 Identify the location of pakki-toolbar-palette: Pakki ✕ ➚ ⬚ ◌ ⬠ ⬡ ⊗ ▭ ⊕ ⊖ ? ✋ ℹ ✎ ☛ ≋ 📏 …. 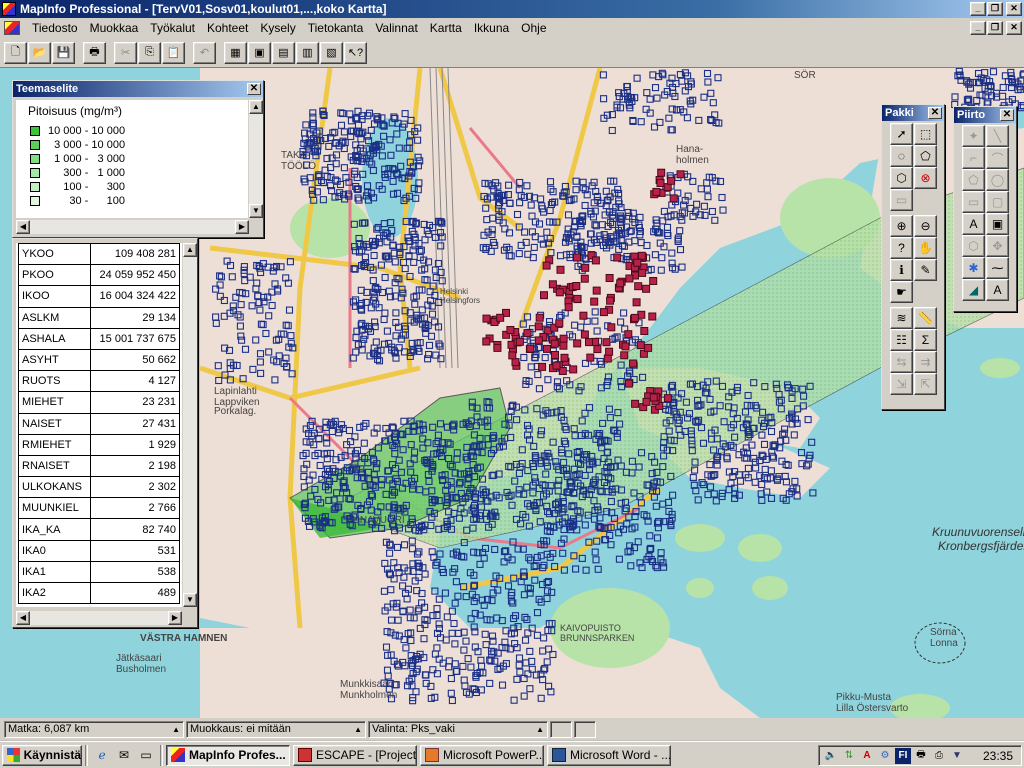
(913, 257).